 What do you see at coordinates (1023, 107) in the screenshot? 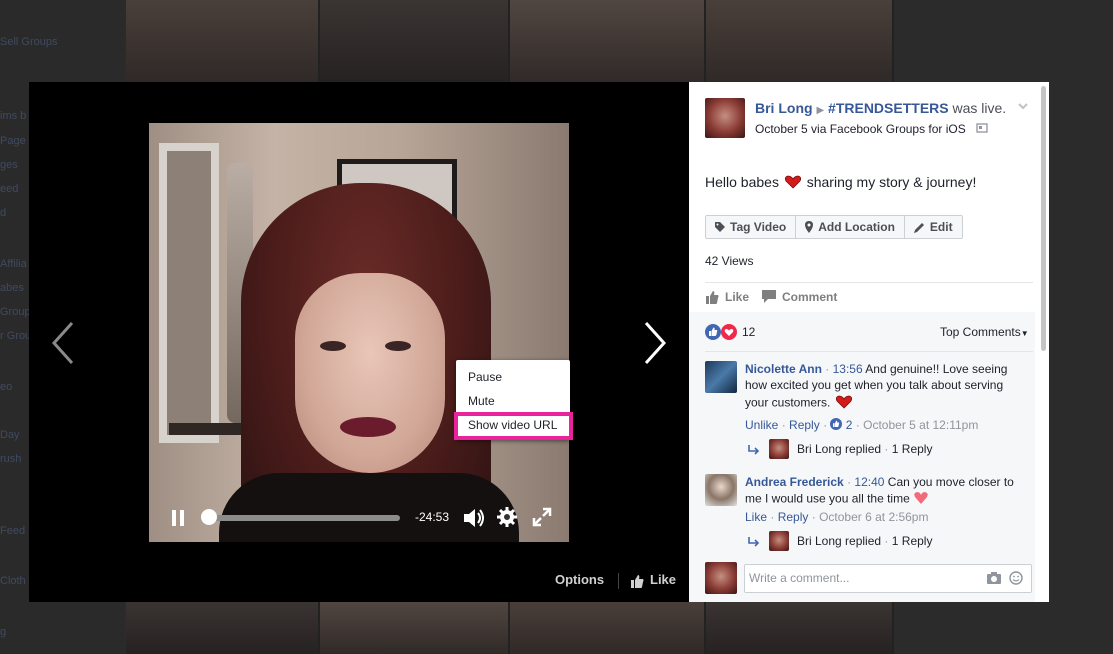
I see `chevron-down-icon` at bounding box center [1023, 107].